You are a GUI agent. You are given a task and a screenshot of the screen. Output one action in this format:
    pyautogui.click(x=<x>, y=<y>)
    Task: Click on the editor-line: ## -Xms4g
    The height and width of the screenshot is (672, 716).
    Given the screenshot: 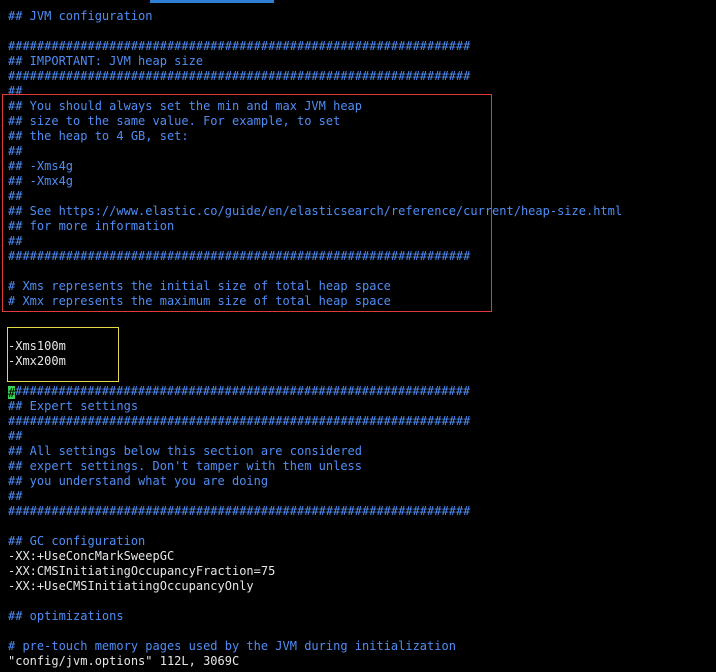 What is the action you would take?
    pyautogui.click(x=362, y=166)
    